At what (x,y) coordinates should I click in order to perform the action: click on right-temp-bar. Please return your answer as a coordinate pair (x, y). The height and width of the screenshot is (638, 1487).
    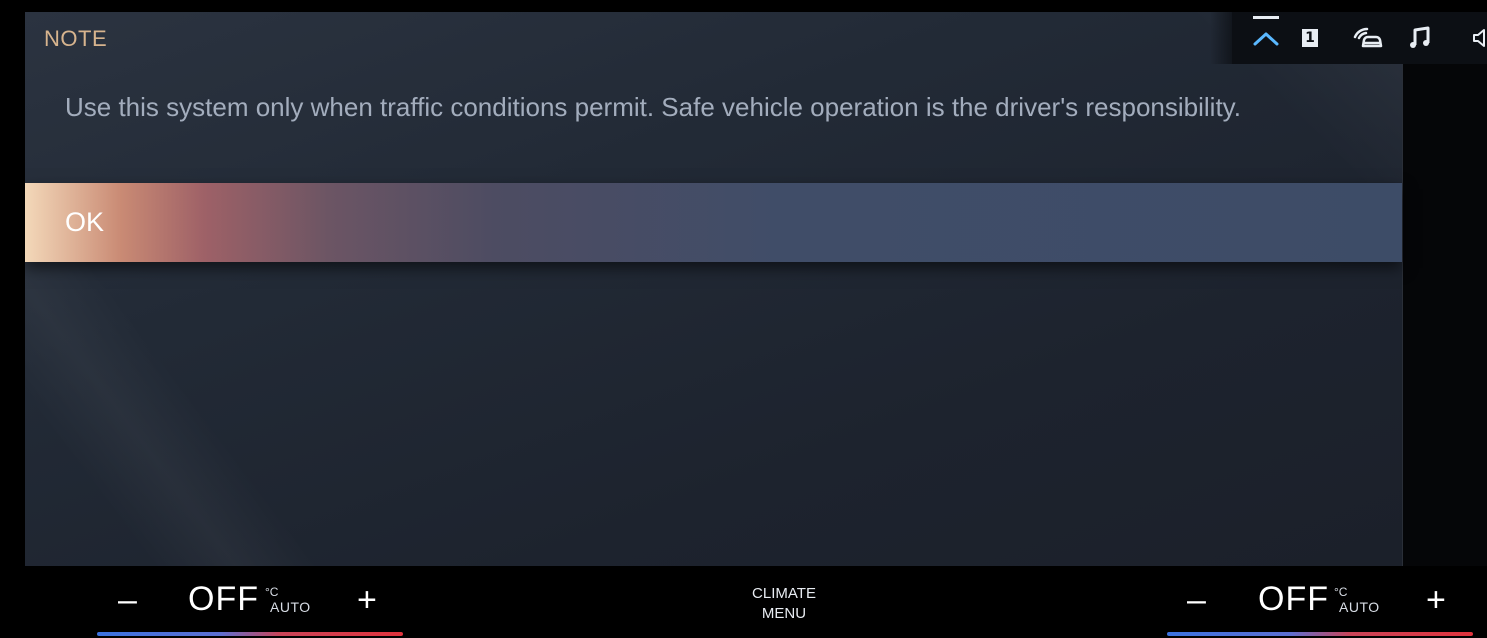
    Looking at the image, I should click on (1320, 634).